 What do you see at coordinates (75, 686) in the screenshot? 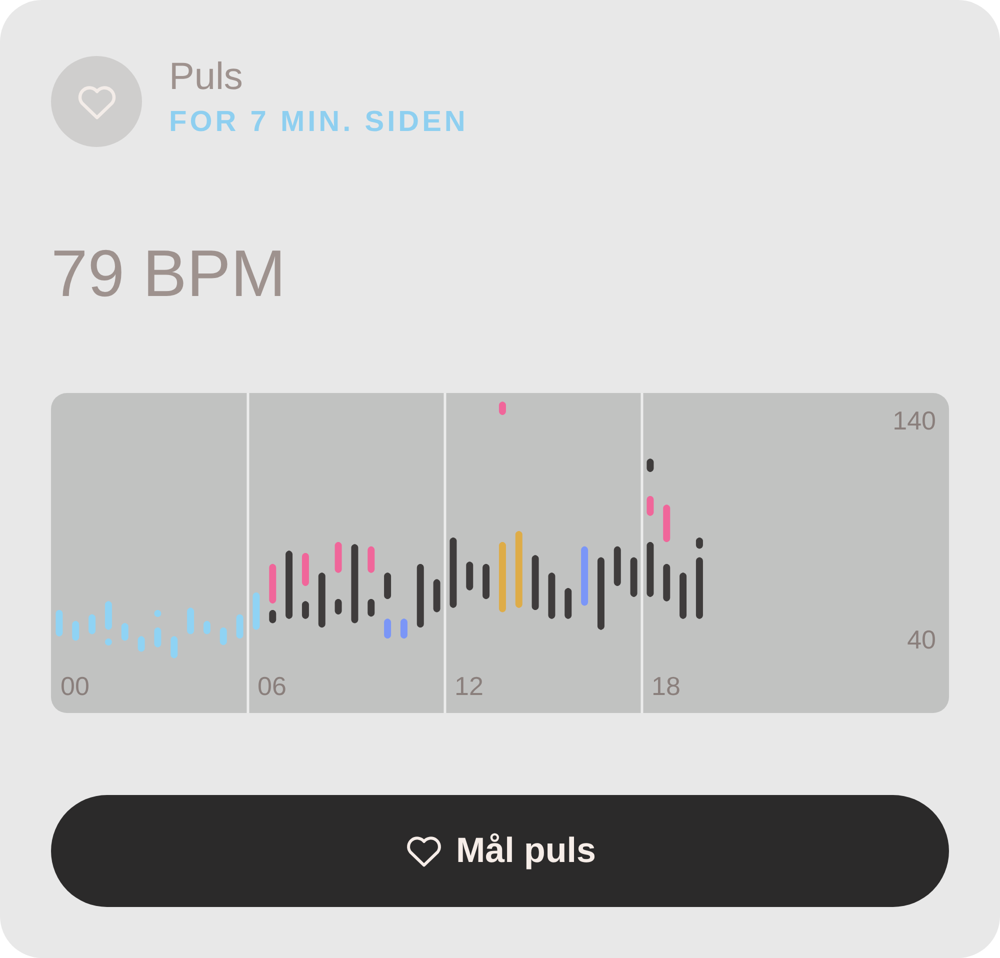
I see `axis-label: 00` at bounding box center [75, 686].